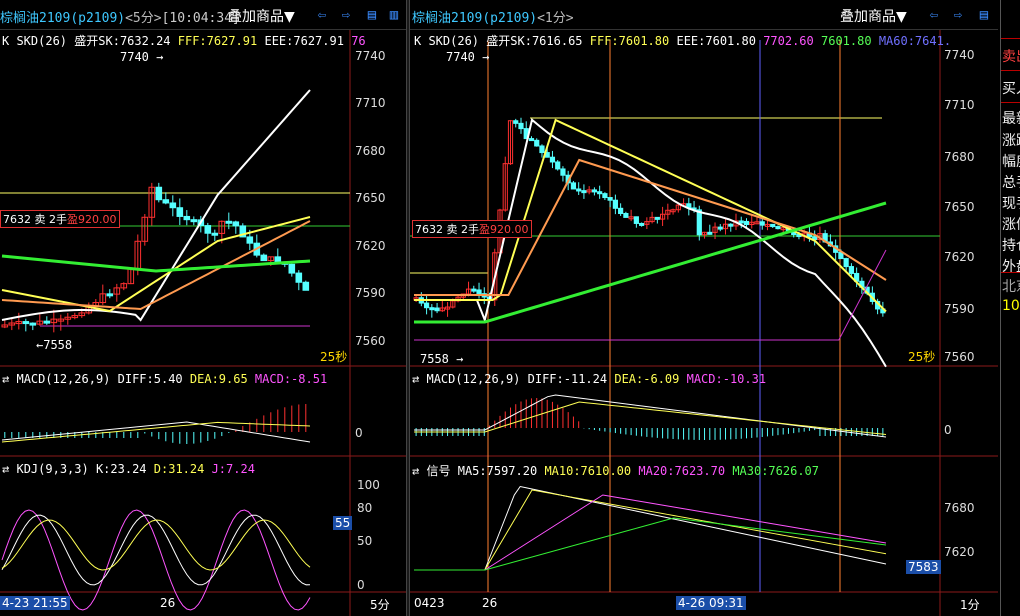 The height and width of the screenshot is (616, 1020). I want to click on macd-value: MACD:-10.31, so click(726, 379).